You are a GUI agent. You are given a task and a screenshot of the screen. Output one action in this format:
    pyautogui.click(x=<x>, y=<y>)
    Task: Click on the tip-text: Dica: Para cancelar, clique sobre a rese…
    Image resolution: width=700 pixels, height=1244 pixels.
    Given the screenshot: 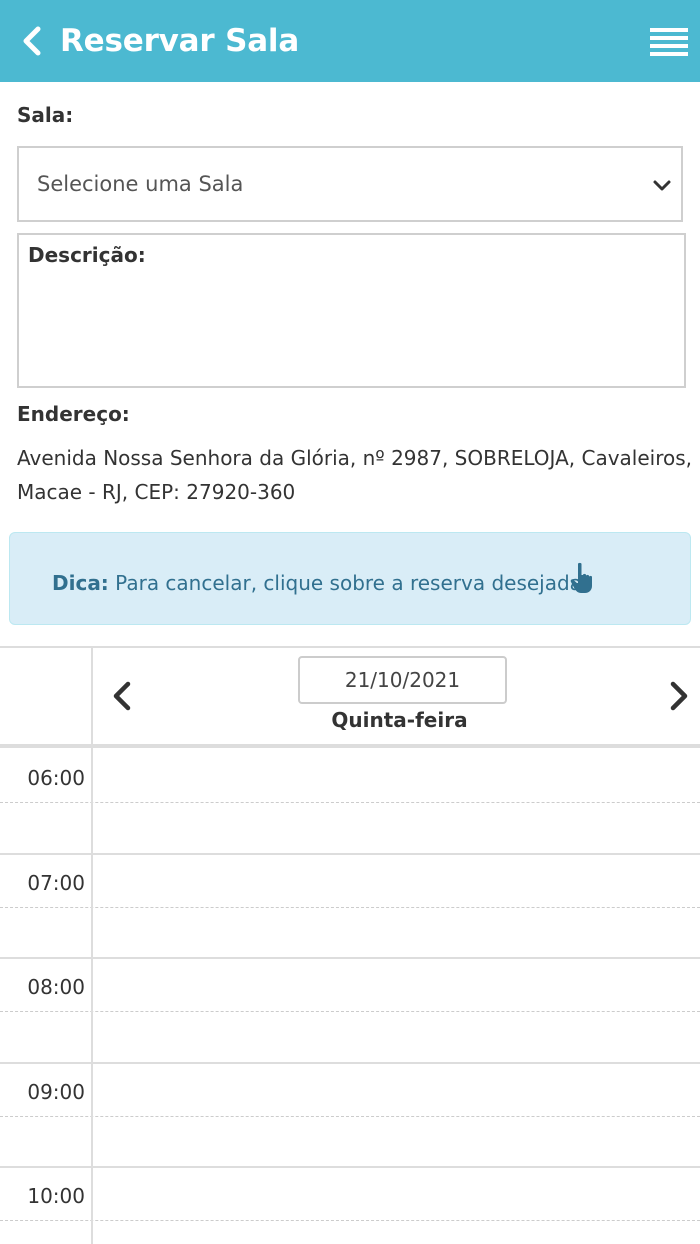 What is the action you would take?
    pyautogui.click(x=317, y=583)
    